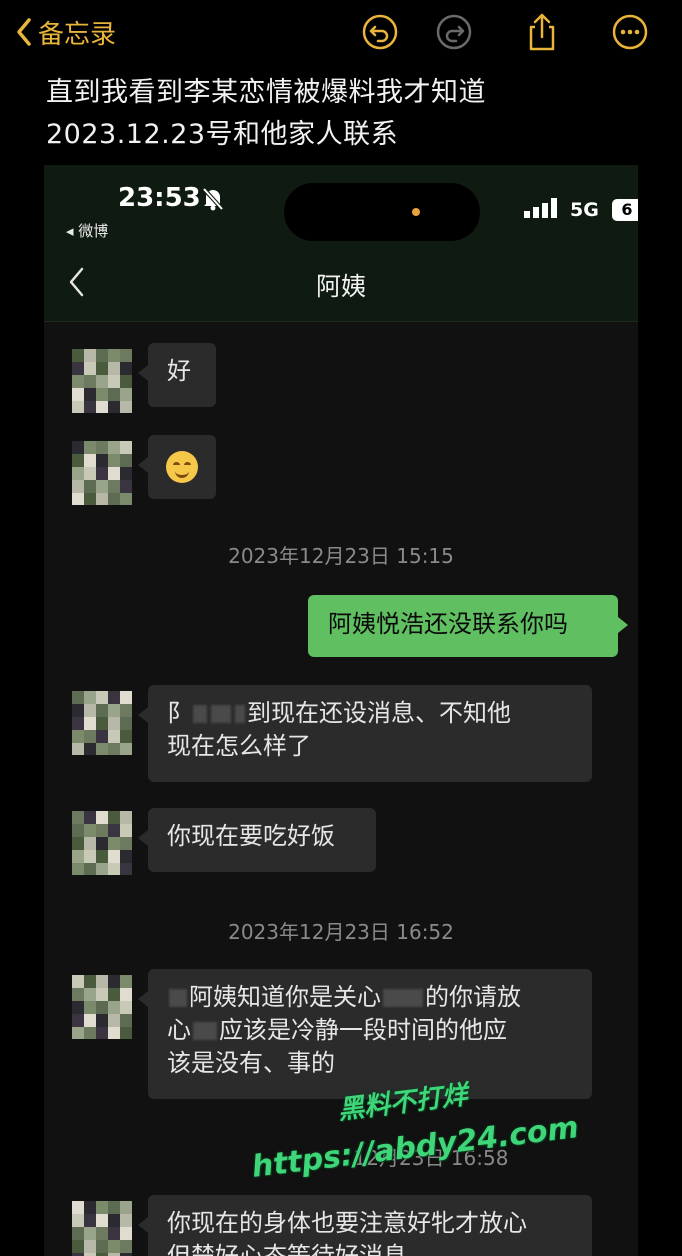 This screenshot has height=1256, width=682. Describe the element at coordinates (540, 208) in the screenshot. I see `cellular-signal-icon` at that location.